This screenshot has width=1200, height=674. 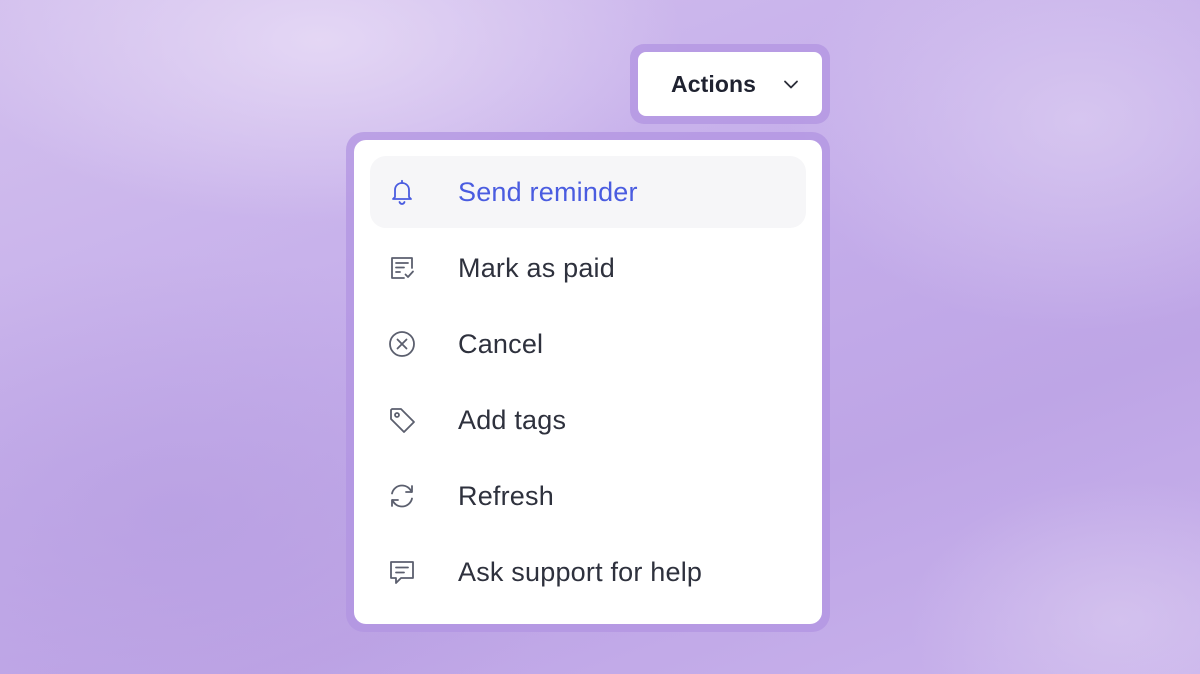 What do you see at coordinates (580, 571) in the screenshot?
I see `menu-item-label: Ask support for help` at bounding box center [580, 571].